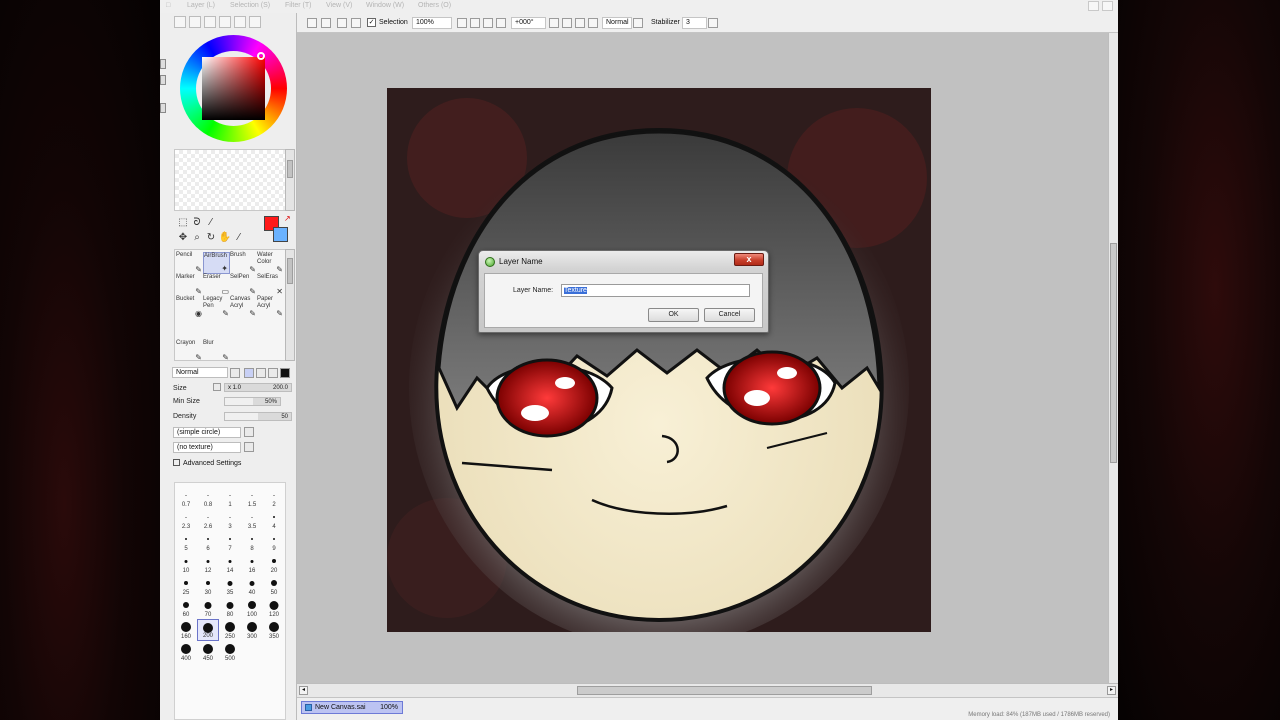 Image resolution: width=1280 pixels, height=720 pixels. What do you see at coordinates (339, 5) in the screenshot?
I see `menu-view: View (V)` at bounding box center [339, 5].